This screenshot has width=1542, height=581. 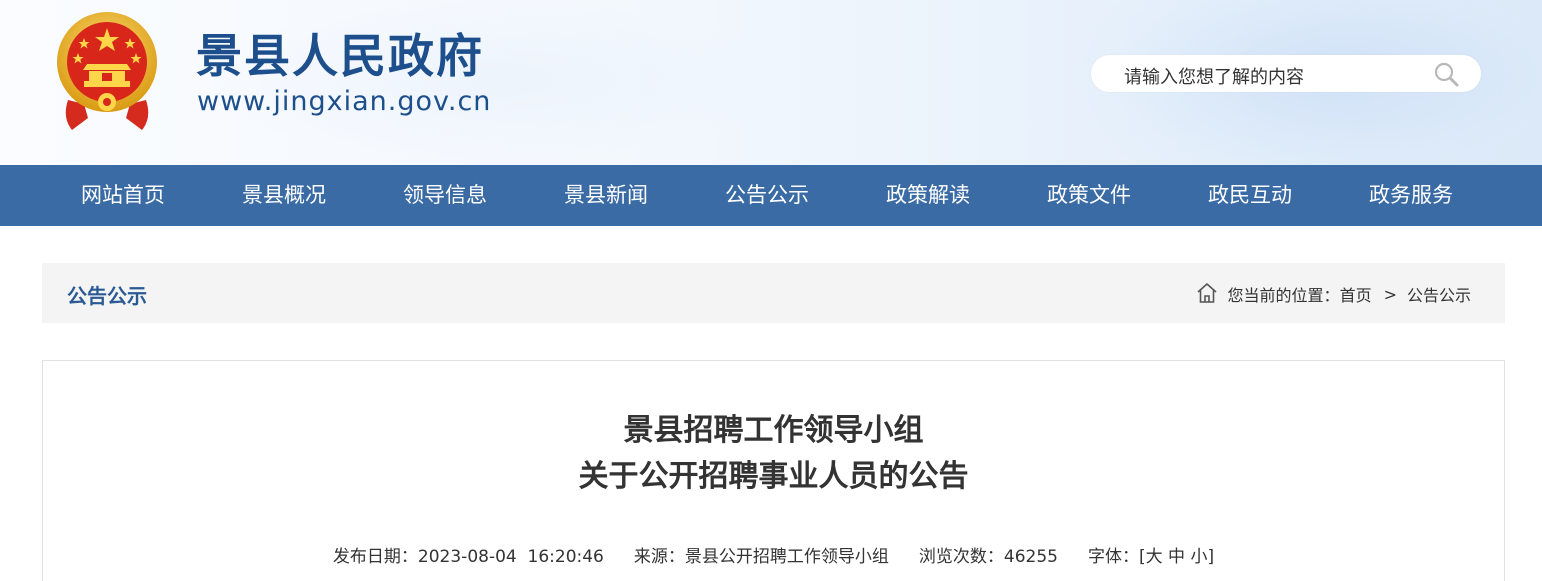 I want to click on nav-item-home: 网站首页, so click(x=123, y=195).